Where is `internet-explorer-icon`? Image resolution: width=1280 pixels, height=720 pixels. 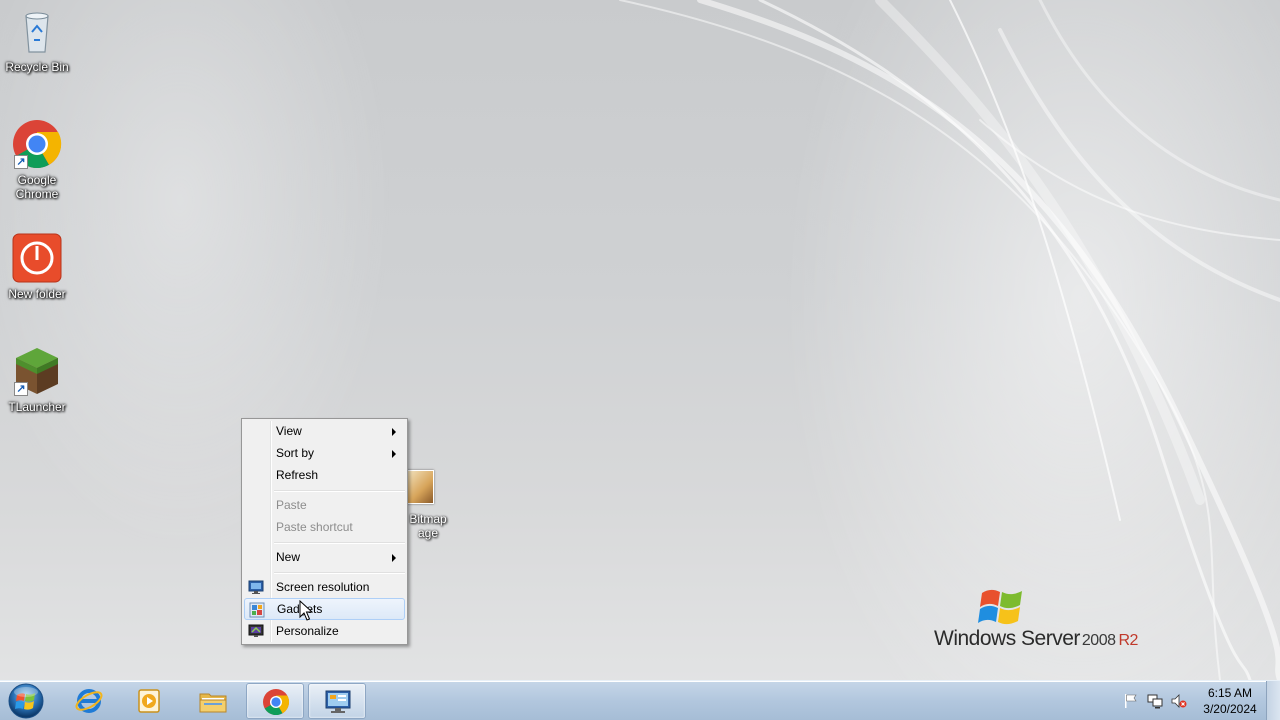
internet-explorer-icon is located at coordinates (89, 701).